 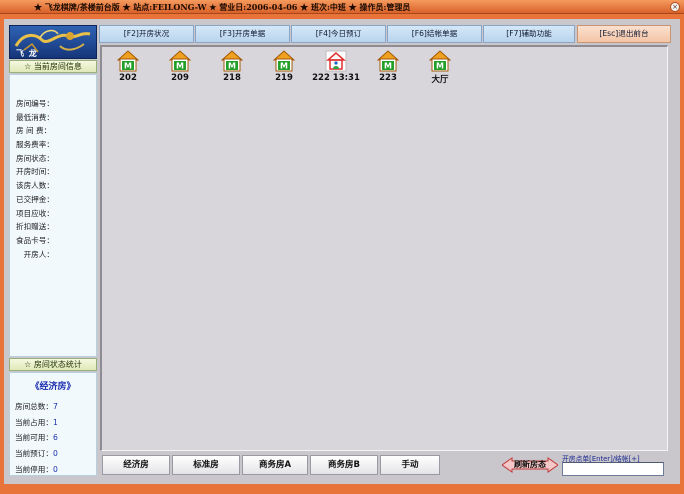 I want to click on room-number: 209, so click(x=180, y=78).